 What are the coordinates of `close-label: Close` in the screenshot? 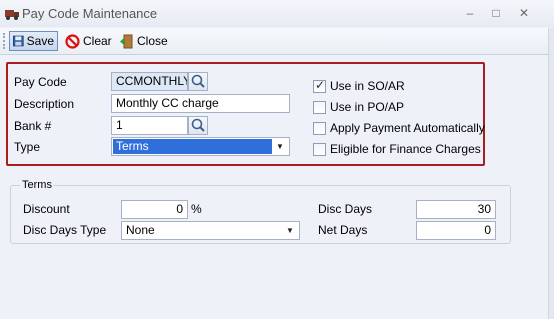 It's located at (152, 41).